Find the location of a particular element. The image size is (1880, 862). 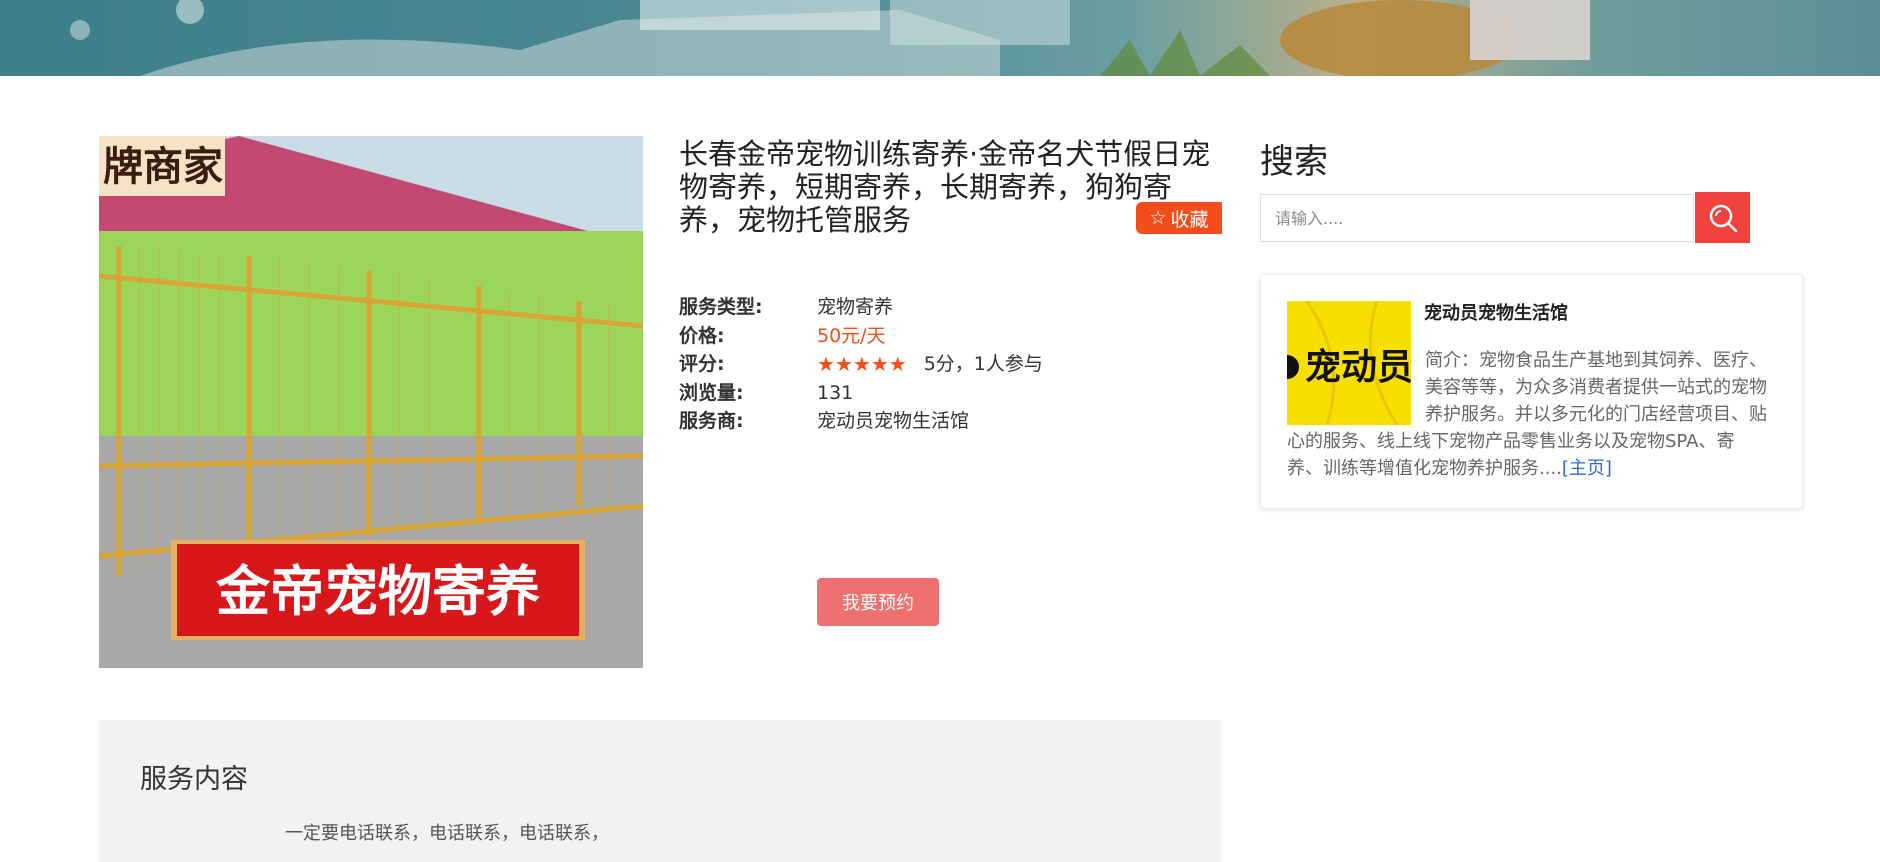

search-input is located at coordinates (1477, 218).